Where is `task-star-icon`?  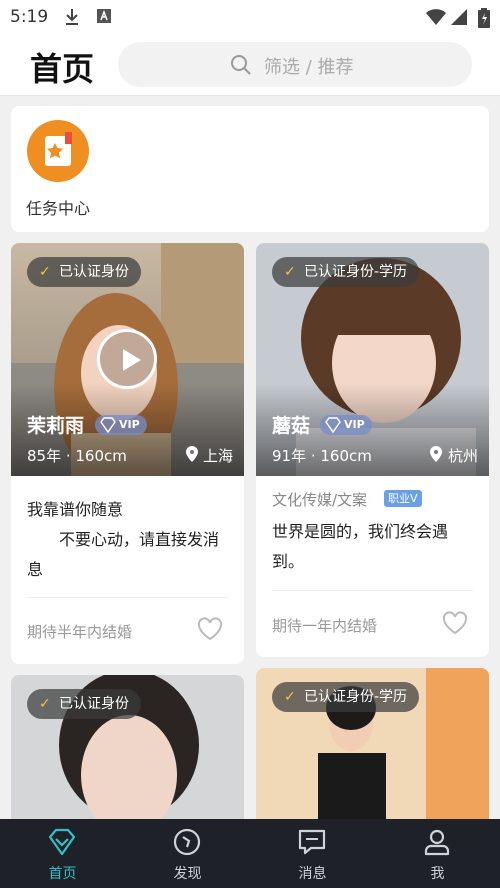
task-star-icon is located at coordinates (58, 149).